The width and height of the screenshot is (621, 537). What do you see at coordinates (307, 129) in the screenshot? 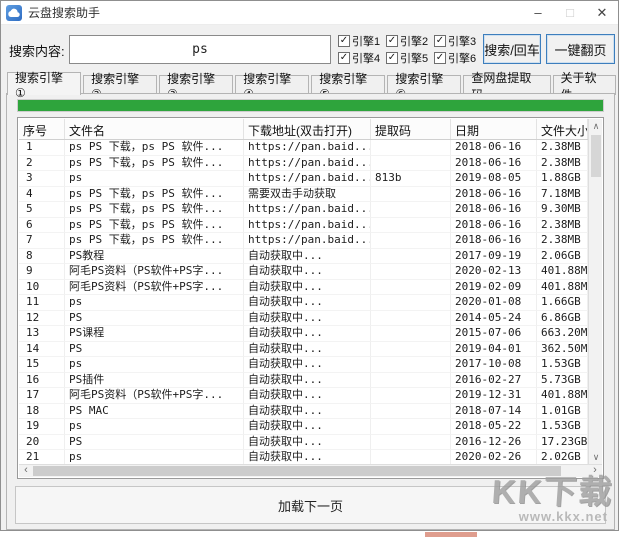
I see `column-header-3: 下载地址(双击打开)` at bounding box center [307, 129].